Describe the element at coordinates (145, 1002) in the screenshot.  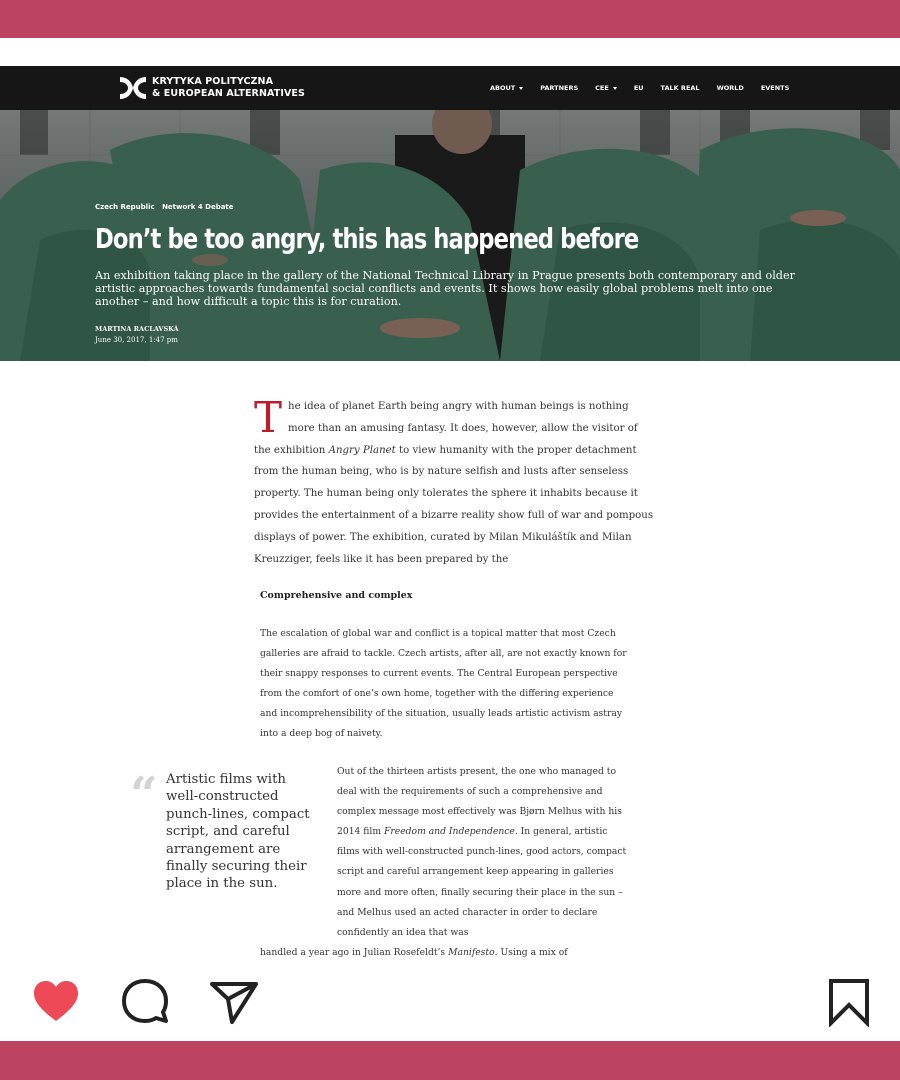
I see `comment-bubble-icon` at that location.